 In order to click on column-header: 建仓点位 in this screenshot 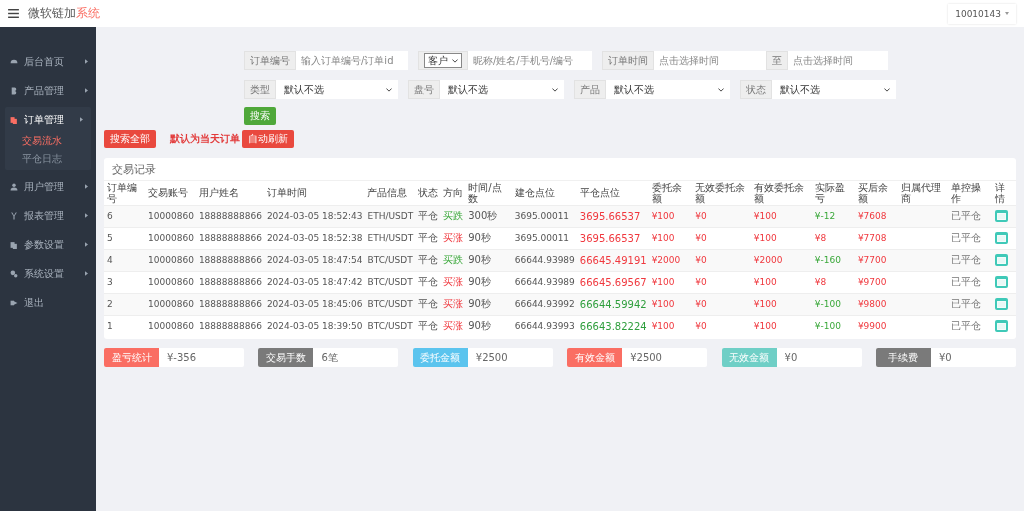, I will do `click(544, 193)`.